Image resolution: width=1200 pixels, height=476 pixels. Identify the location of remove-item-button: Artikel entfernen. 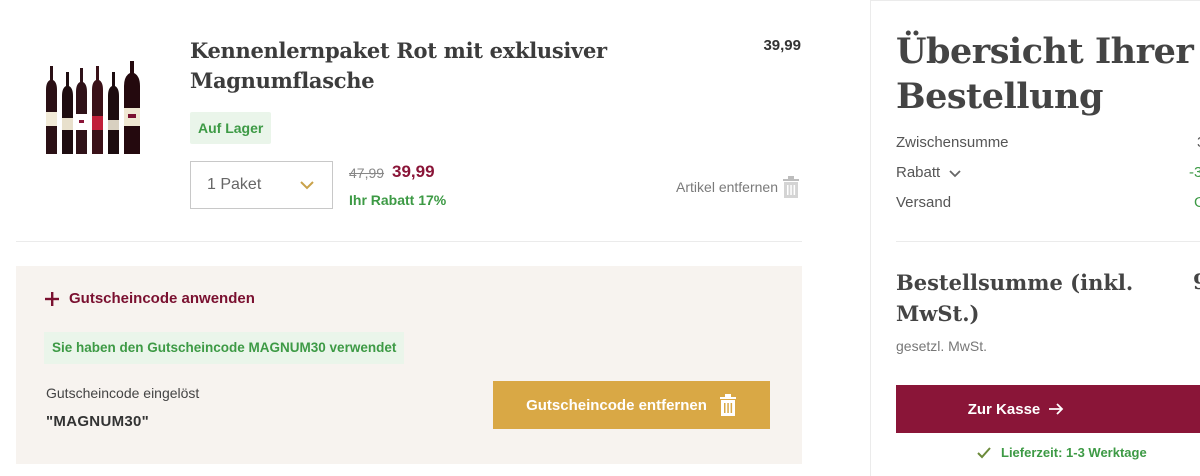
(738, 187).